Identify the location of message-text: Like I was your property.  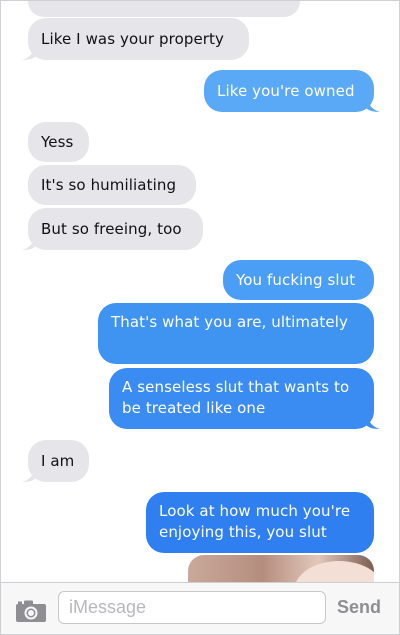
(133, 38).